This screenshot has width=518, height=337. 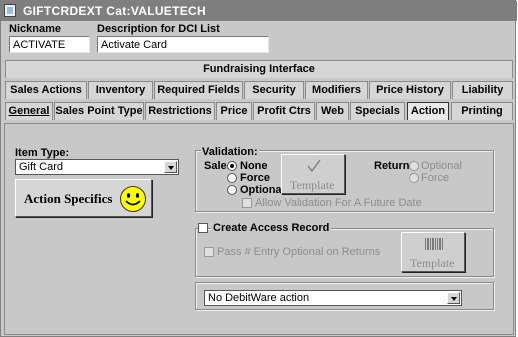 I want to click on debitware-select: No DebitWare action, so click(x=333, y=298).